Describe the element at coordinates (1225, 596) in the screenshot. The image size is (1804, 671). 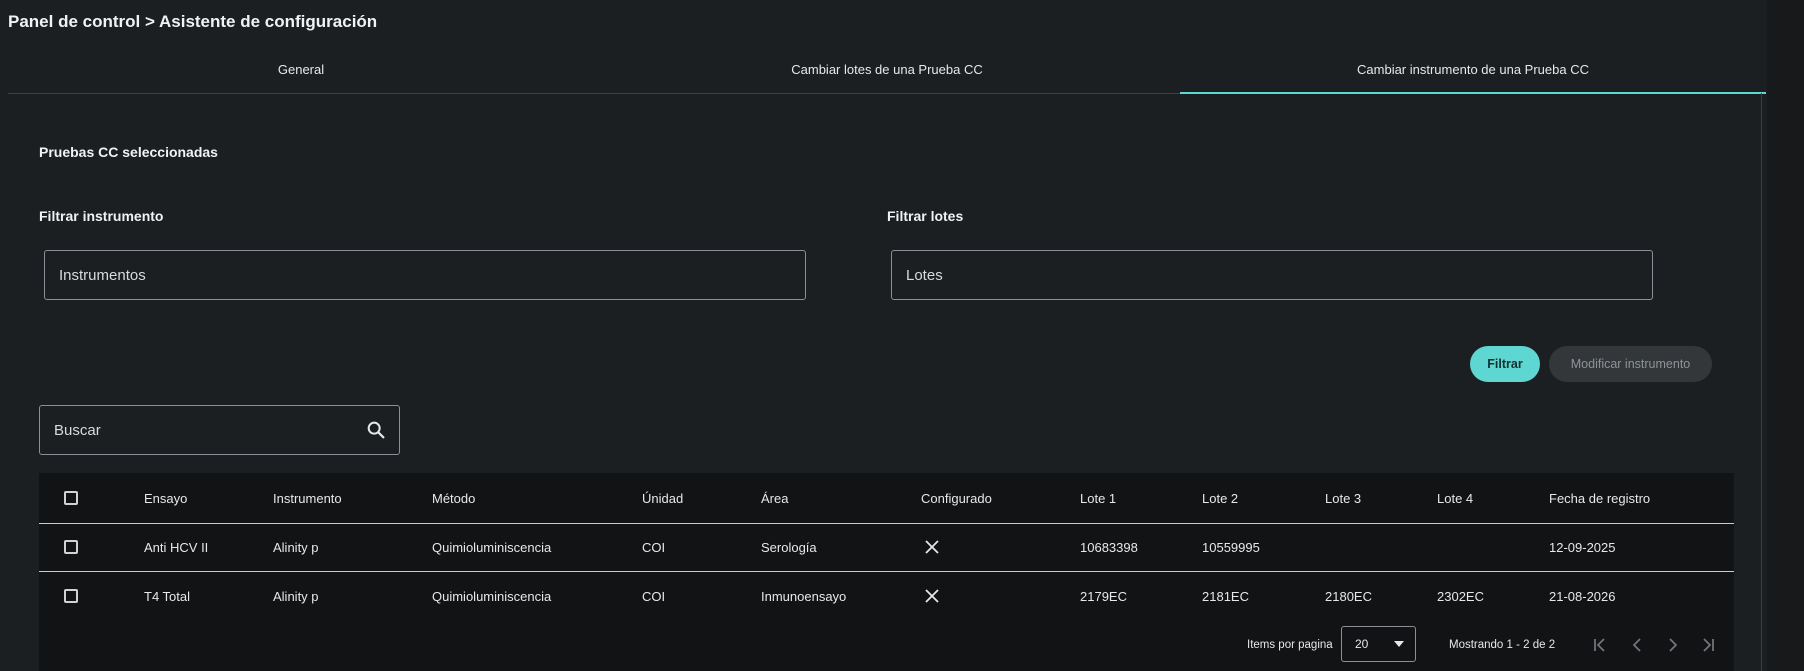
I see `cell-lote2: 2181EC` at that location.